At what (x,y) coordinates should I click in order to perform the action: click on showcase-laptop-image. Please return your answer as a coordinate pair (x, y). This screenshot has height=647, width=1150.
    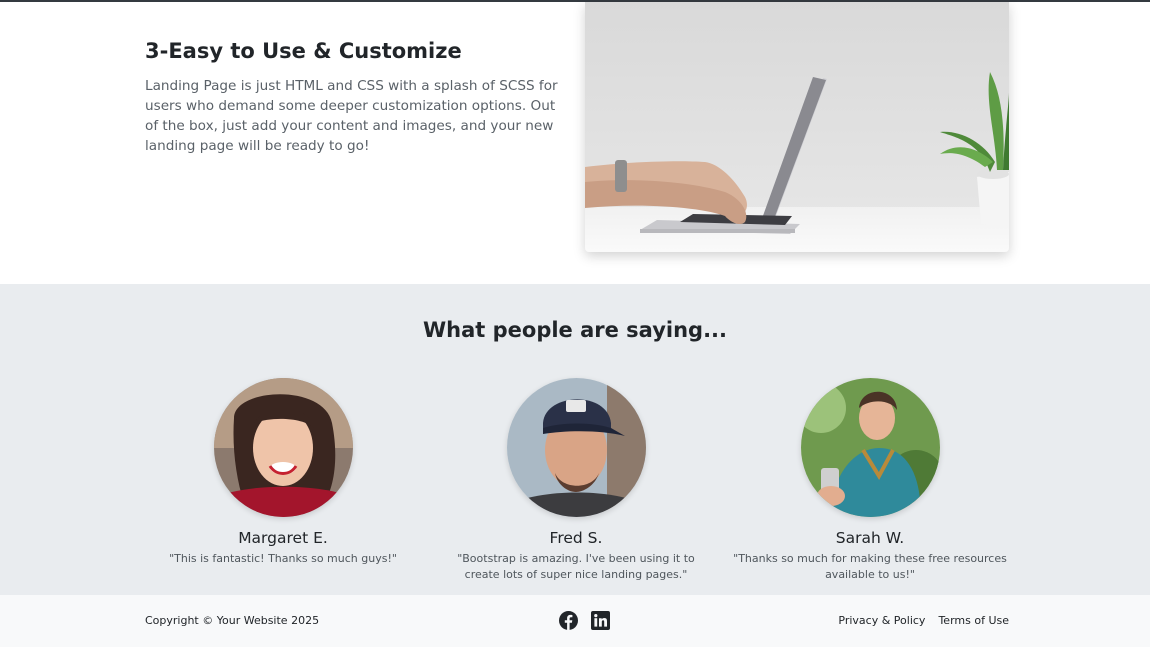
    Looking at the image, I should click on (797, 127).